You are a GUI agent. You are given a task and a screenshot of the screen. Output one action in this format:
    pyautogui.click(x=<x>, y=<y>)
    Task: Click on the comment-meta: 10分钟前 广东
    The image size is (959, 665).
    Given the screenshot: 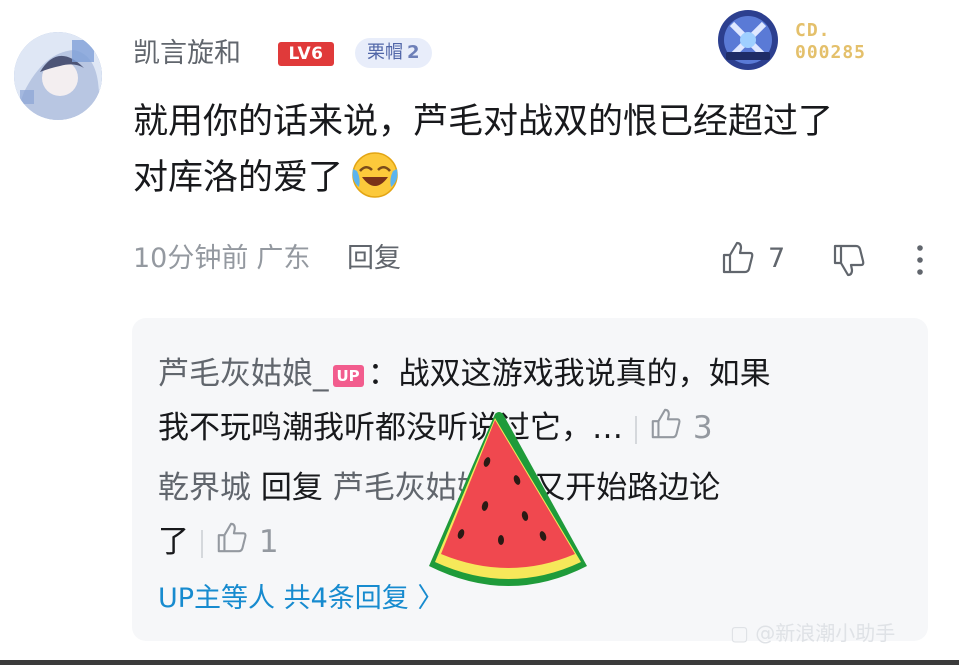 What is the action you would take?
    pyautogui.click(x=225, y=259)
    